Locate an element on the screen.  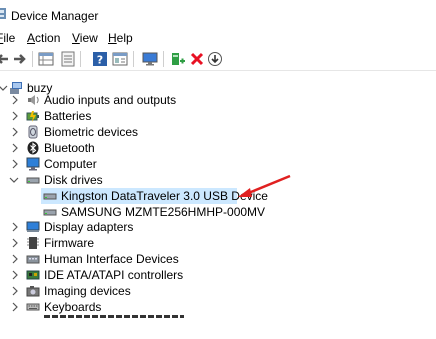
show-hidden-icon is located at coordinates (68, 59).